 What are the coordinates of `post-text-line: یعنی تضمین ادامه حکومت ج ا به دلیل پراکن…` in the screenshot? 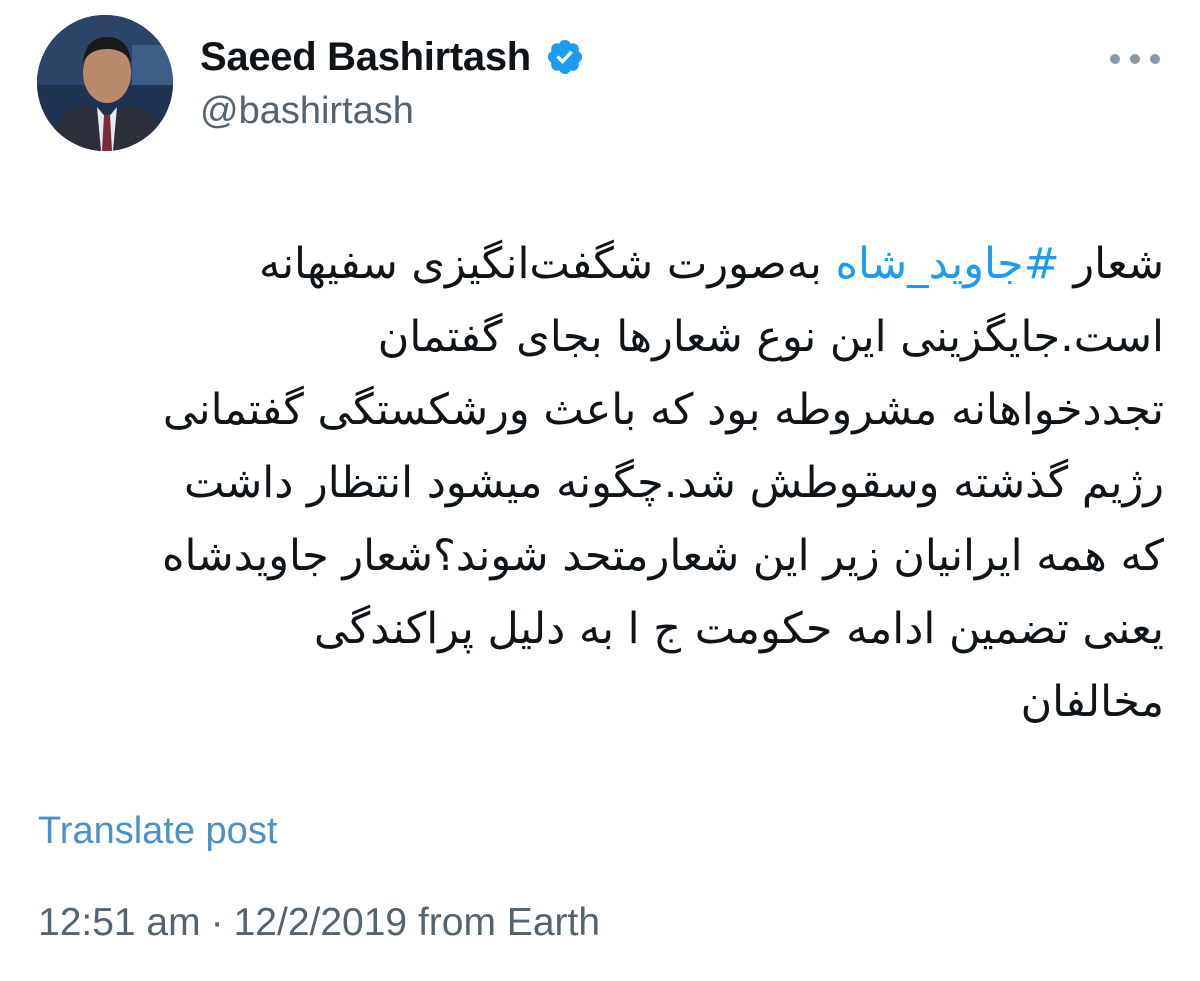 It's located at (738, 629).